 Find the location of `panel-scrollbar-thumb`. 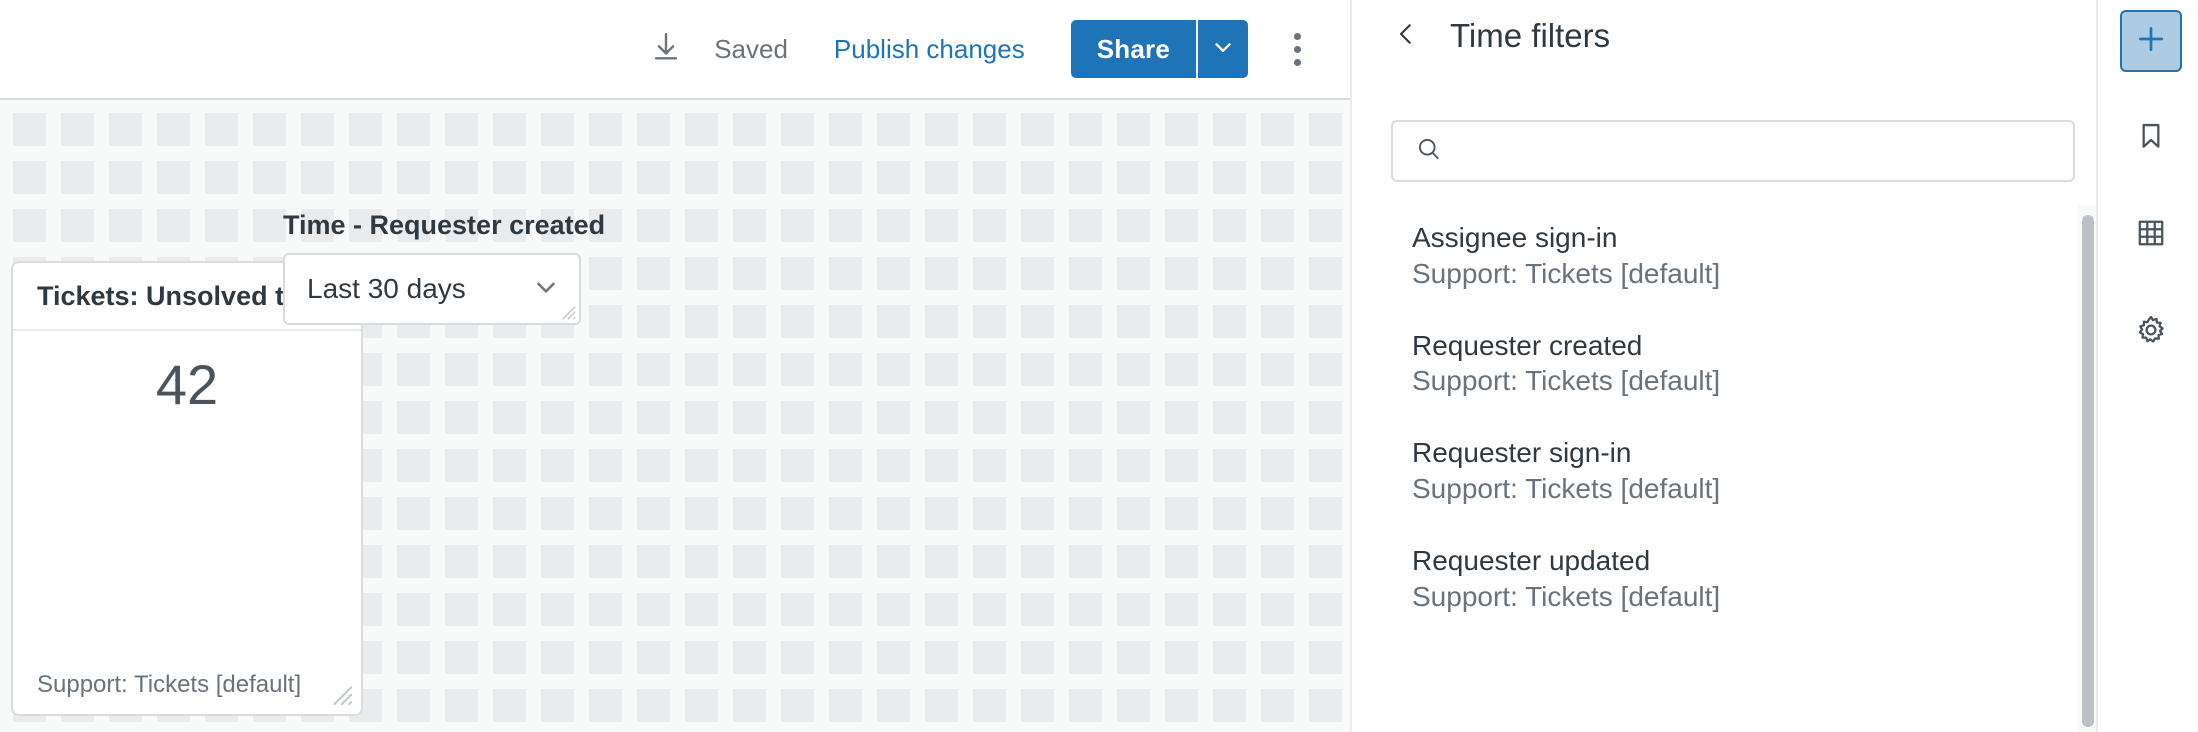

panel-scrollbar-thumb is located at coordinates (2088, 471).